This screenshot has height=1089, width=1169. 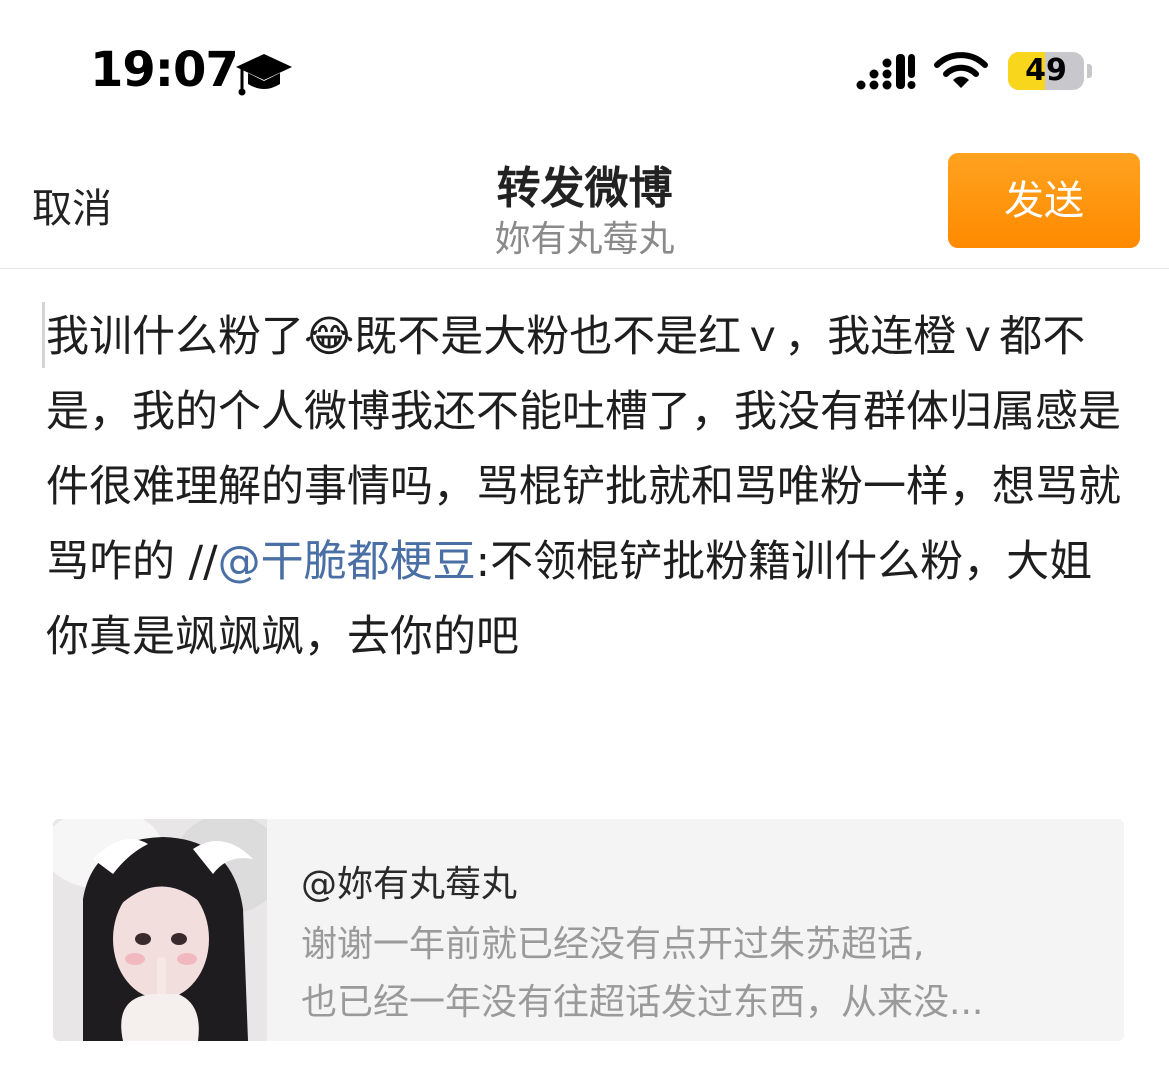 What do you see at coordinates (1089, 71) in the screenshot?
I see `battery-tip` at bounding box center [1089, 71].